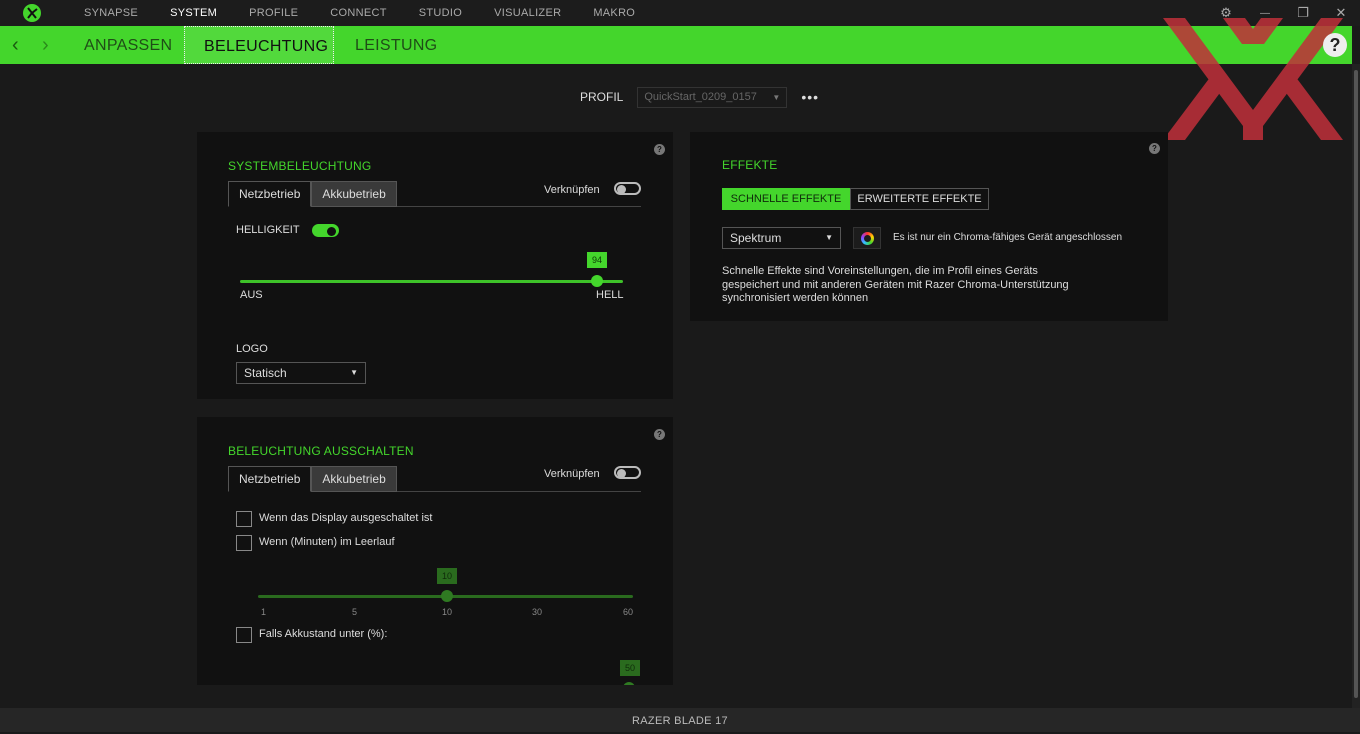 Image resolution: width=1360 pixels, height=734 pixels. What do you see at coordinates (919, 199) in the screenshot?
I see `advanced-effects-button: ERWEITERTE EFFEKTE` at bounding box center [919, 199].